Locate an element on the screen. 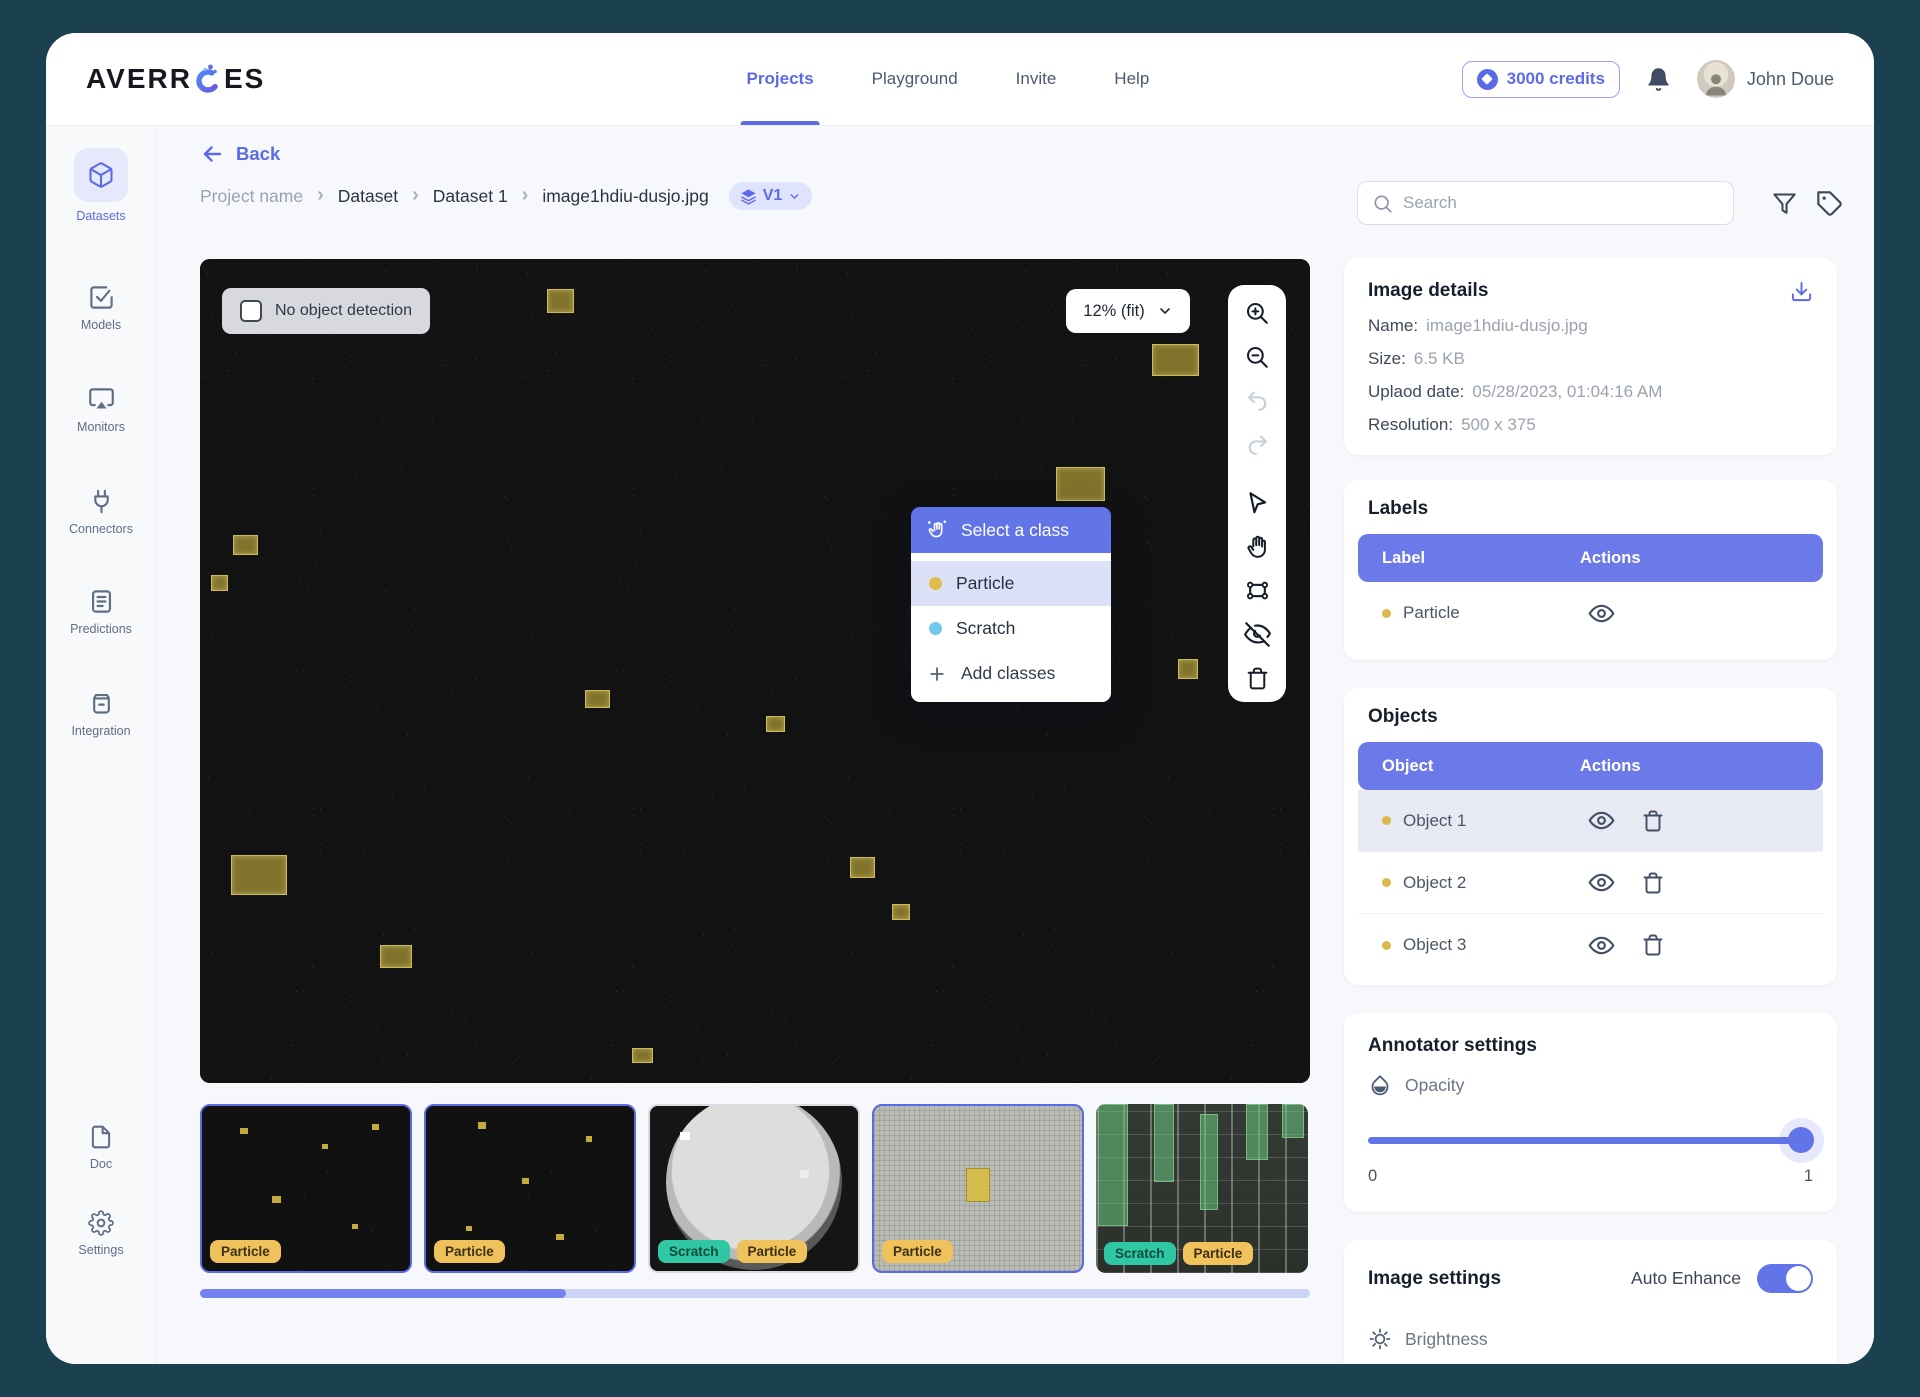 This screenshot has height=1397, width=1920. version-badge: V1 is located at coordinates (770, 196).